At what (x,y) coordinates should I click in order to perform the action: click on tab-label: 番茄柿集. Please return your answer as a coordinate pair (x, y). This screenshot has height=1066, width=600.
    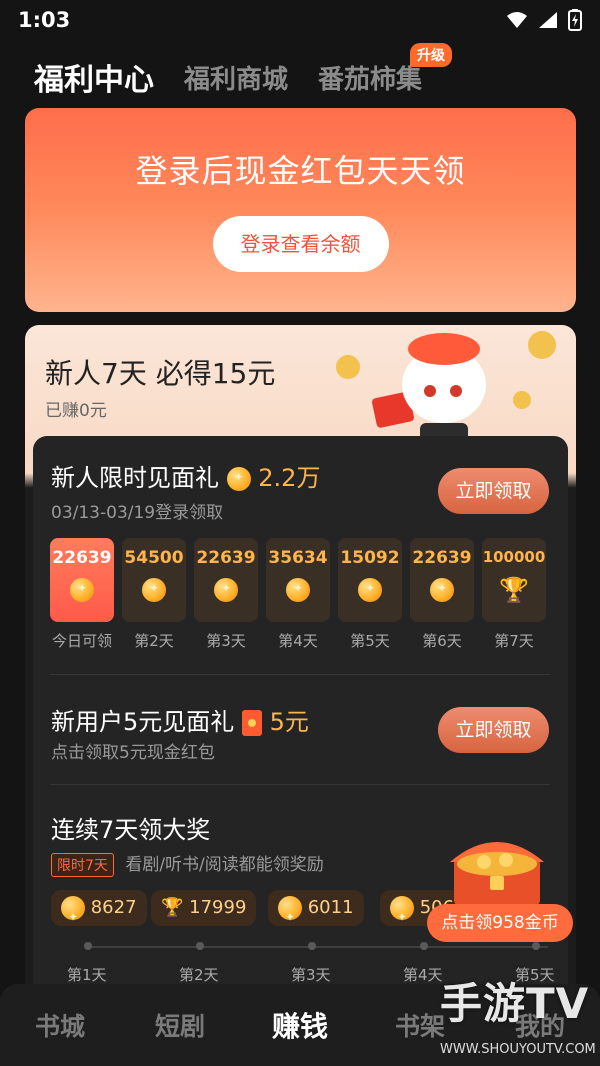
    Looking at the image, I should click on (370, 79).